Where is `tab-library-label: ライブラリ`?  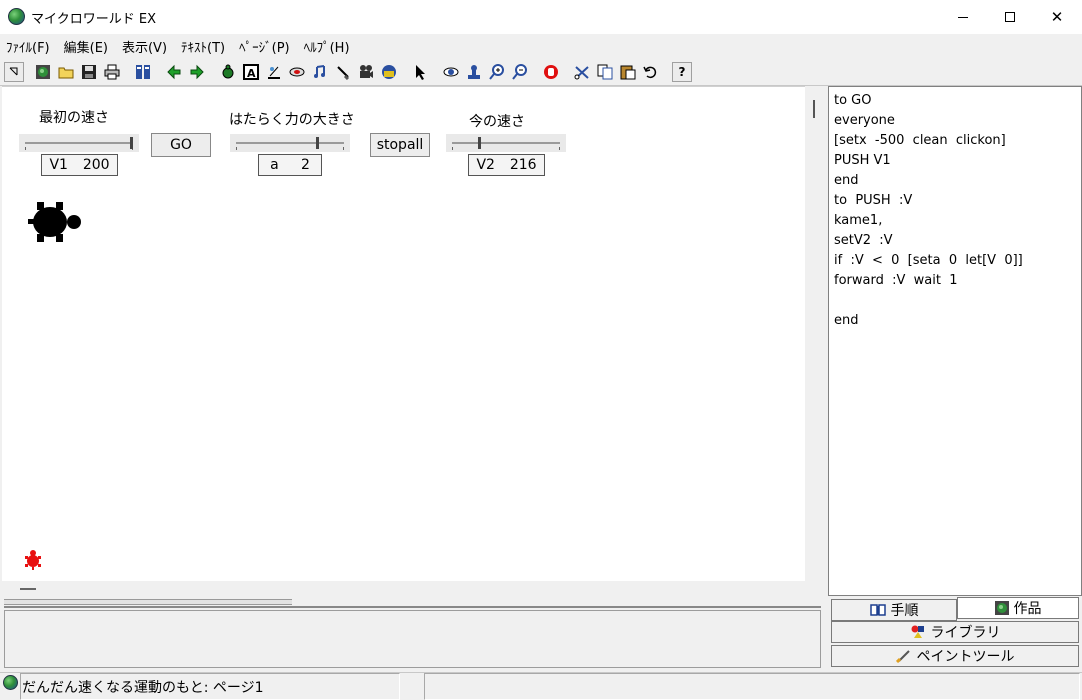
tab-library-label: ライブラリ is located at coordinates (965, 633).